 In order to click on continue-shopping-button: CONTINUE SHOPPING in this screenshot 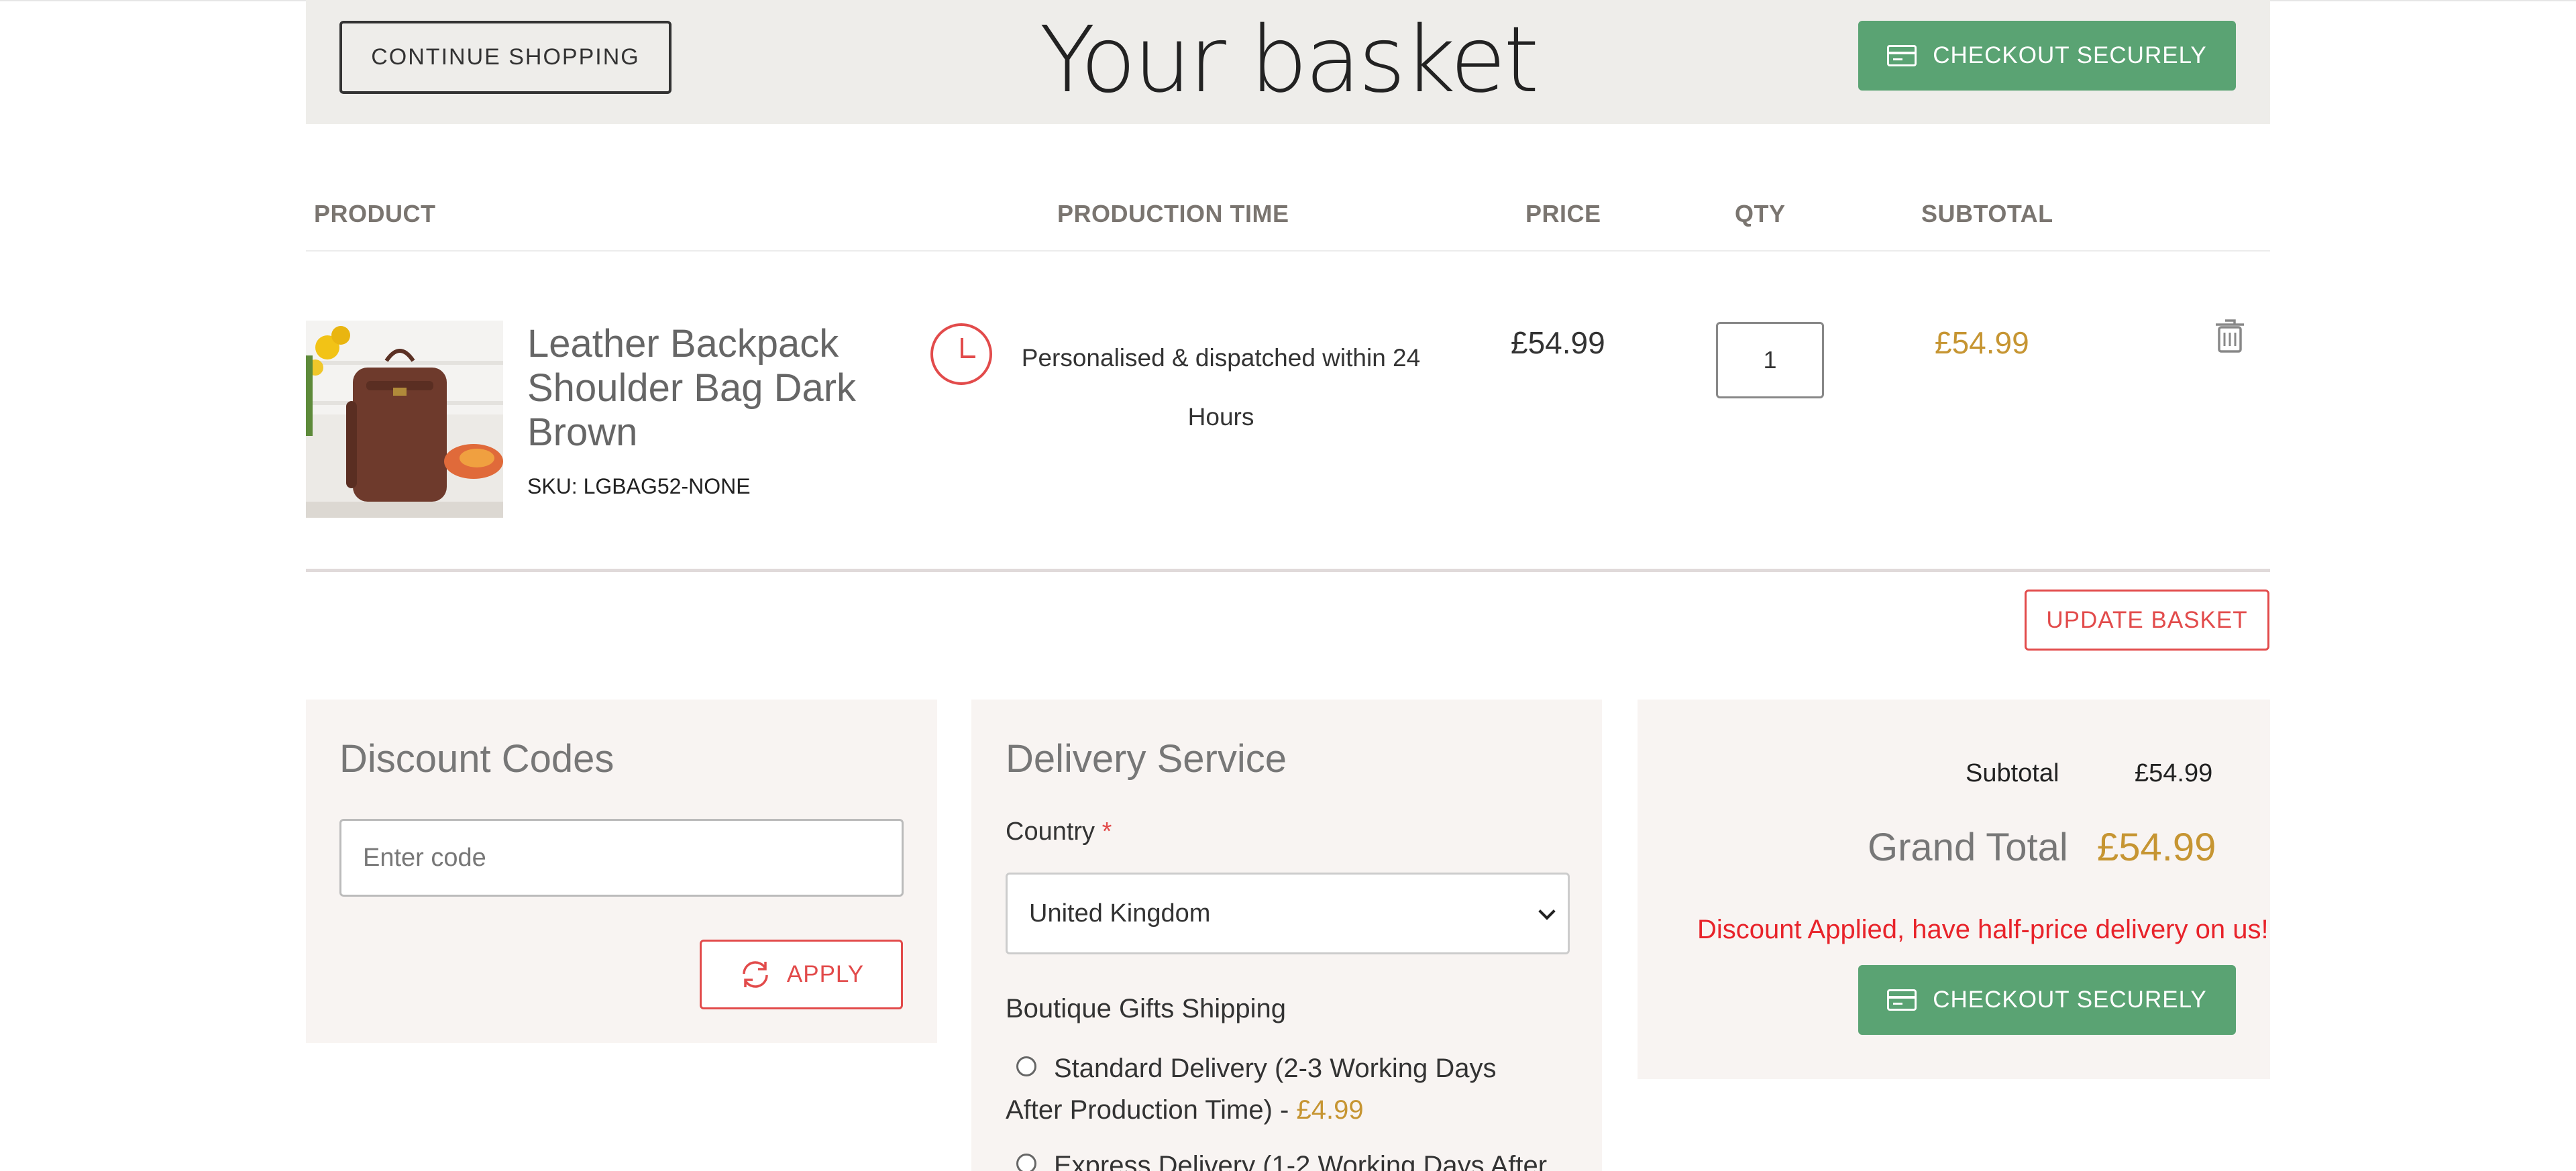, I will do `click(505, 57)`.